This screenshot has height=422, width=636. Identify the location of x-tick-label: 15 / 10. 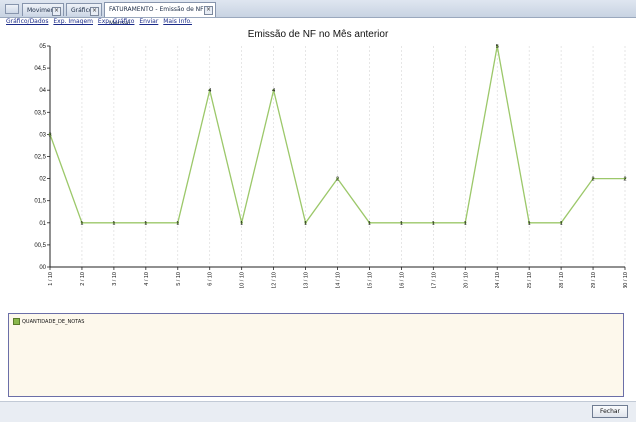
(370, 280).